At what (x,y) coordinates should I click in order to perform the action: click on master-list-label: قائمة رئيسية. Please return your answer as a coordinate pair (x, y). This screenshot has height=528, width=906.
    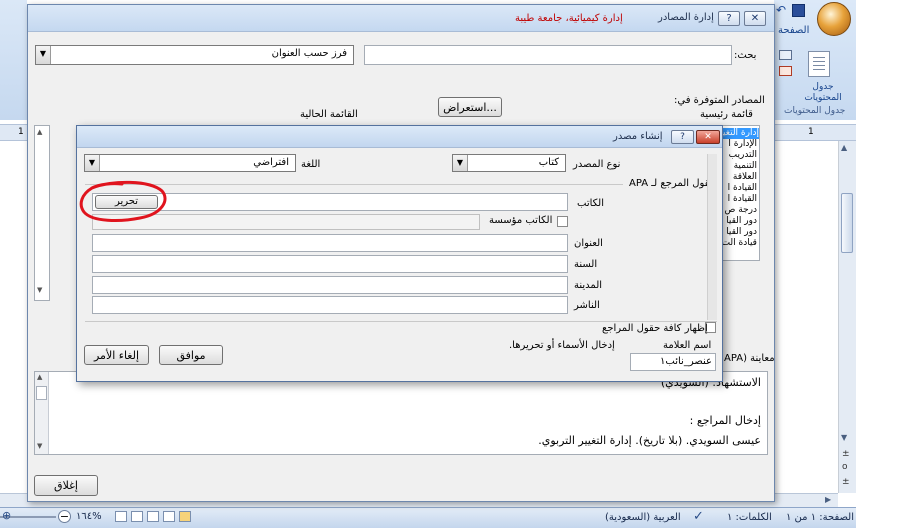
    Looking at the image, I should click on (726, 114).